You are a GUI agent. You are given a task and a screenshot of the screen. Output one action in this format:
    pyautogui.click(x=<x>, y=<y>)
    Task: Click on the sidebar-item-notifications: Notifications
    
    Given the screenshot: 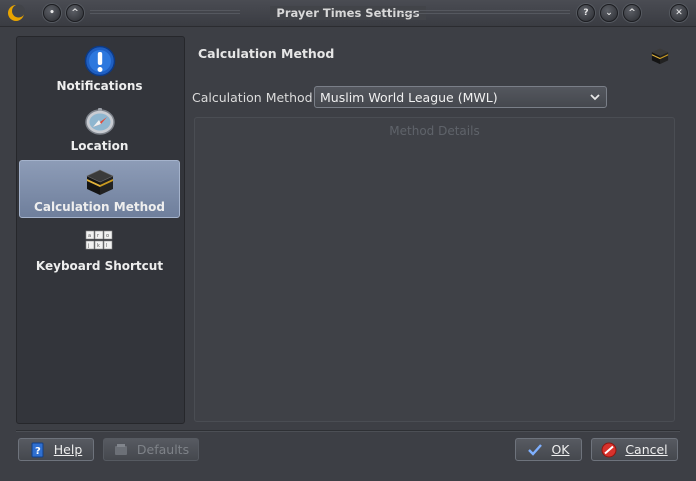 What is the action you would take?
    pyautogui.click(x=99, y=69)
    